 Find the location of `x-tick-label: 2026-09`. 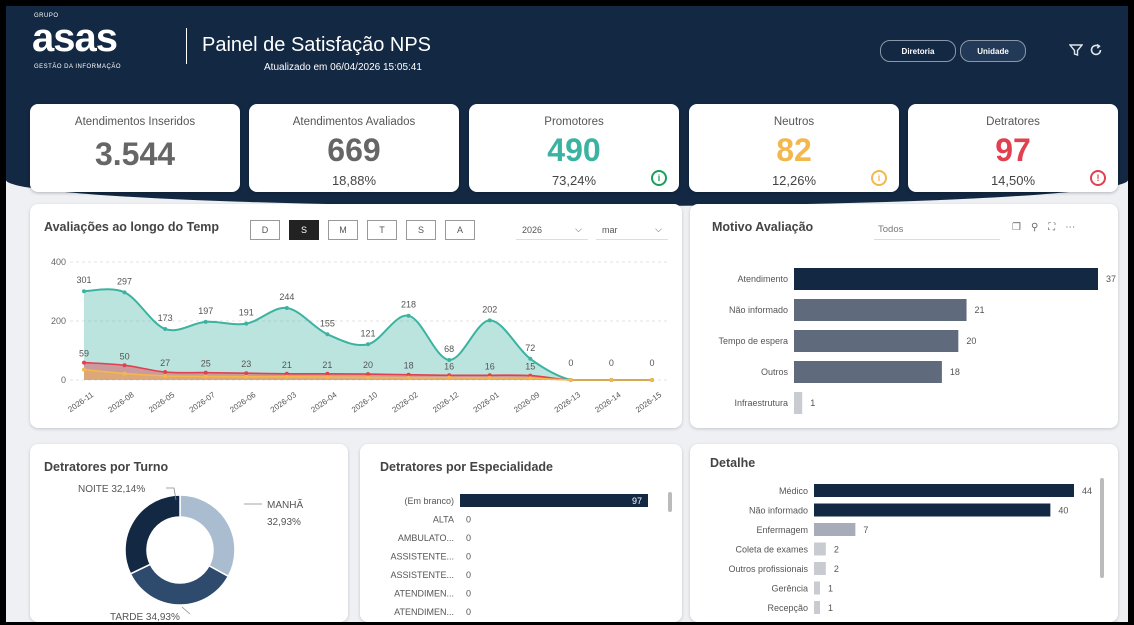

x-tick-label: 2026-09 is located at coordinates (527, 402).